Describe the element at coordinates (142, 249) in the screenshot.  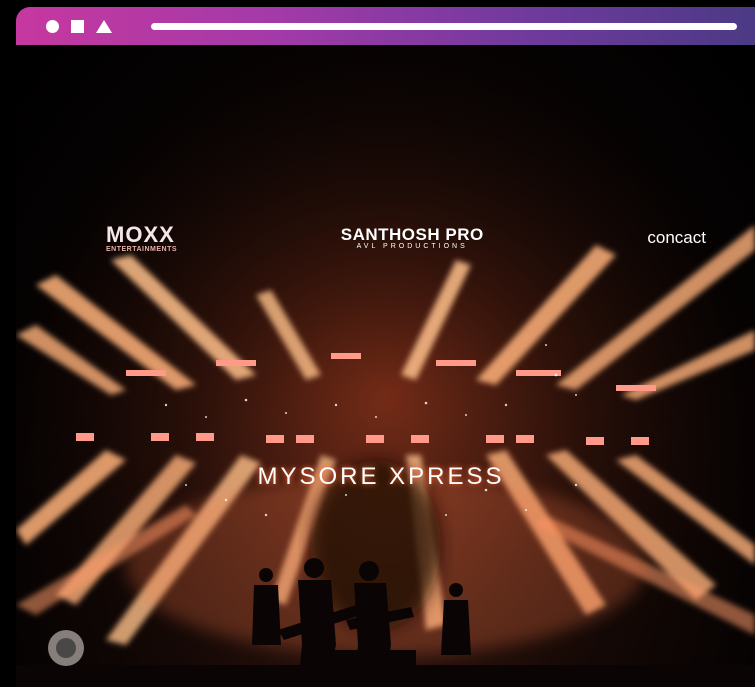
I see `moxx-logo-subtext: ENTERTAINMENTS` at that location.